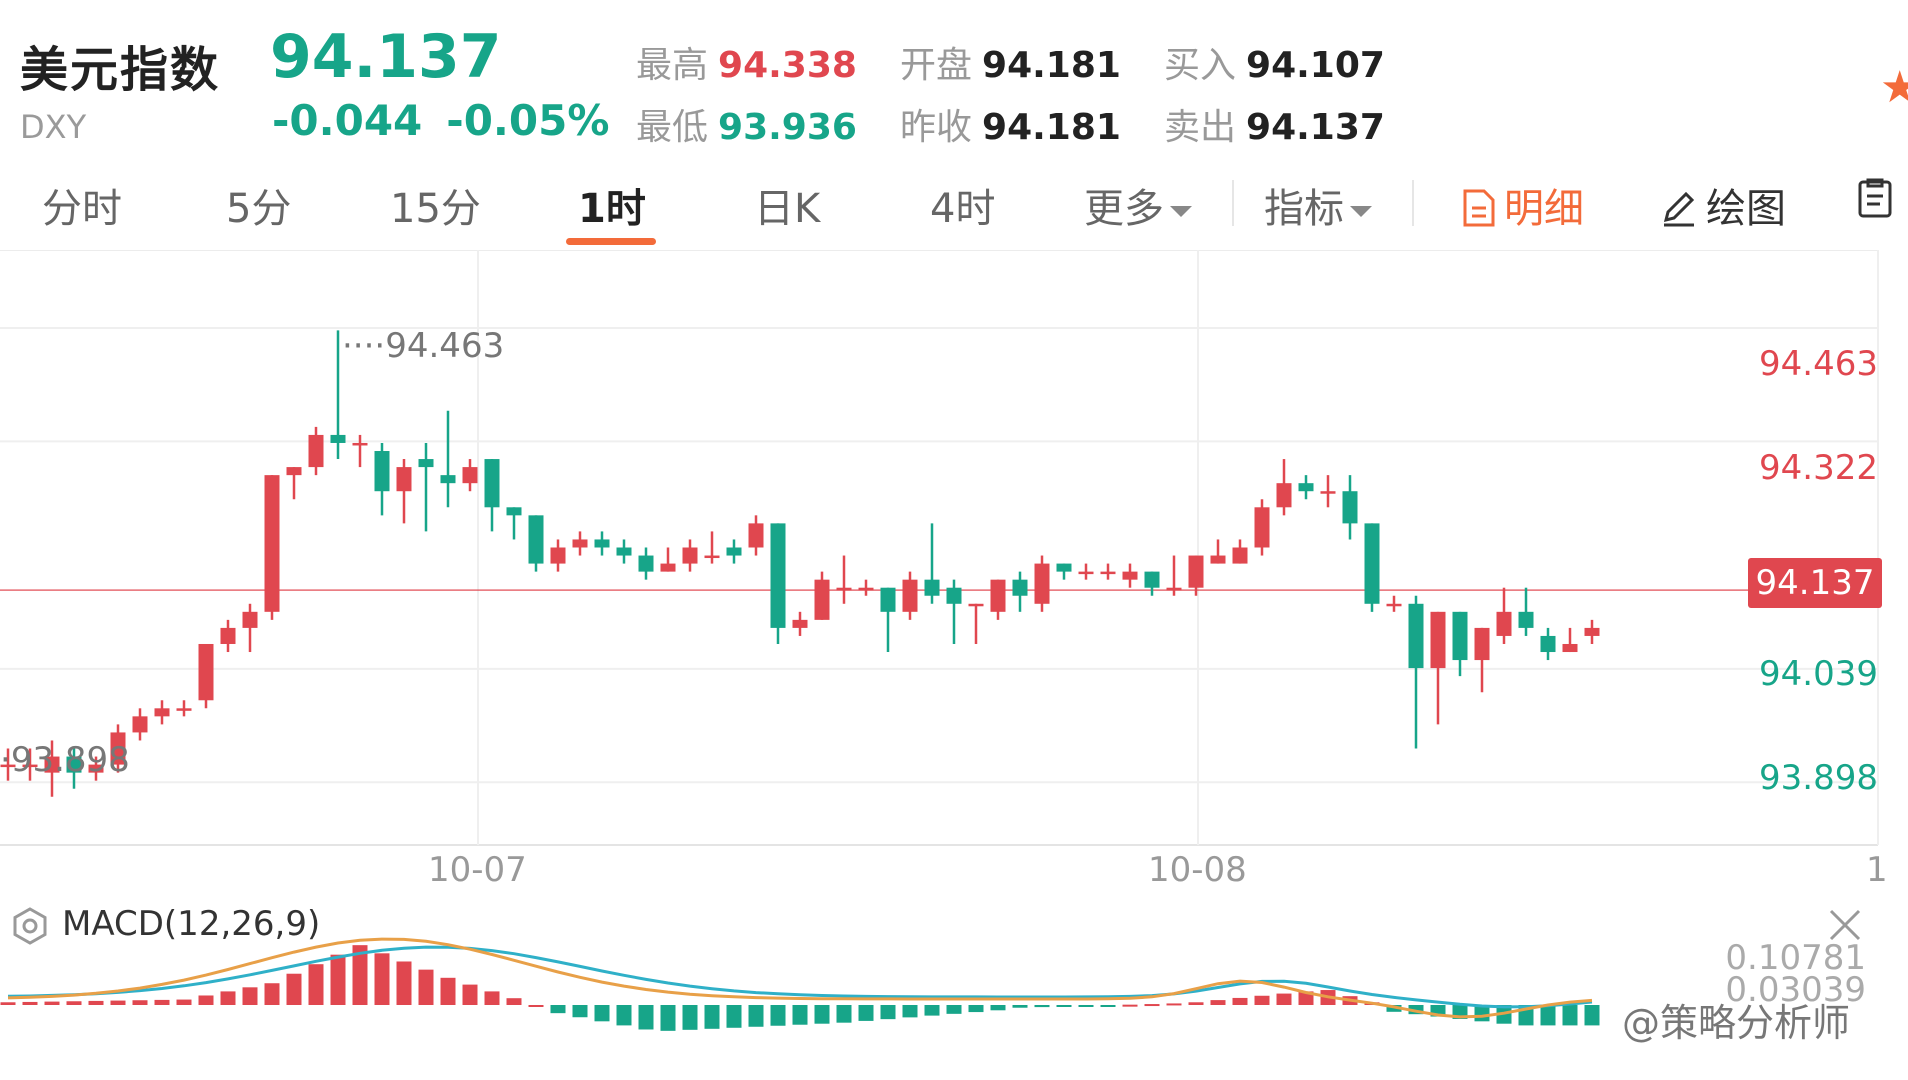  What do you see at coordinates (1523, 205) in the screenshot?
I see `detail-button: 明细` at bounding box center [1523, 205].